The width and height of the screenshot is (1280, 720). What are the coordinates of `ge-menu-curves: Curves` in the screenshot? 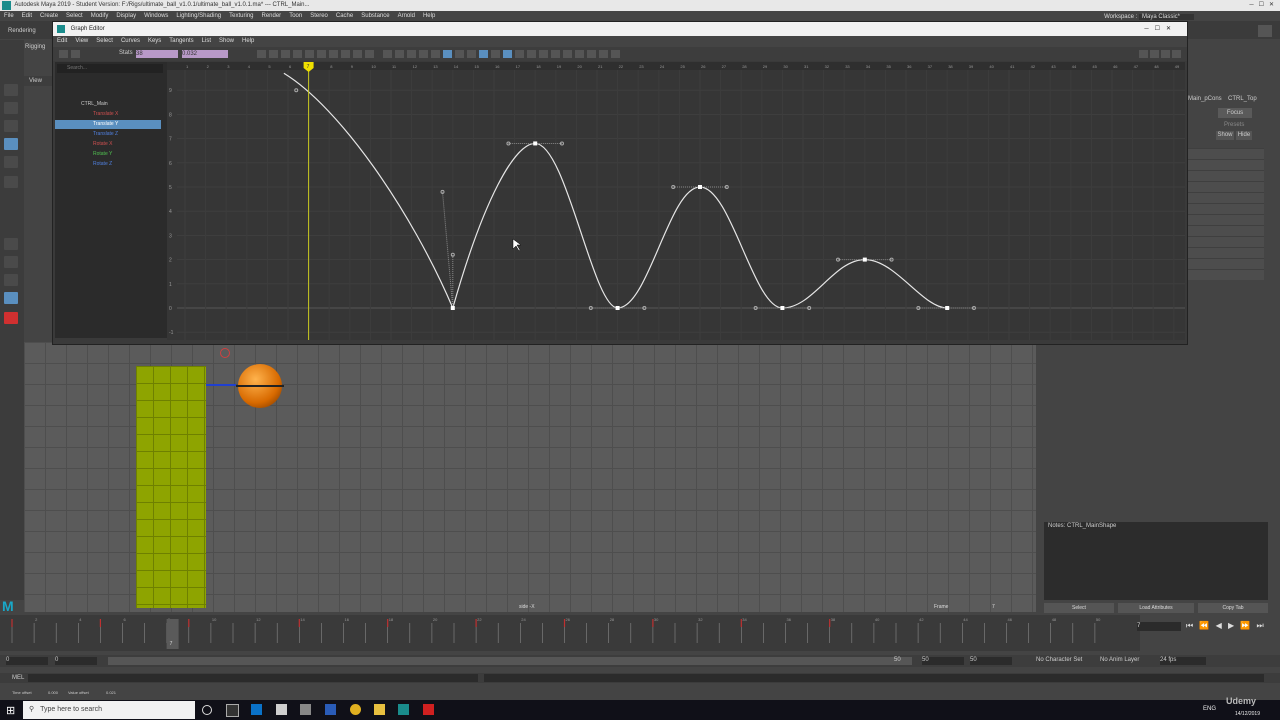 It's located at (130, 41).